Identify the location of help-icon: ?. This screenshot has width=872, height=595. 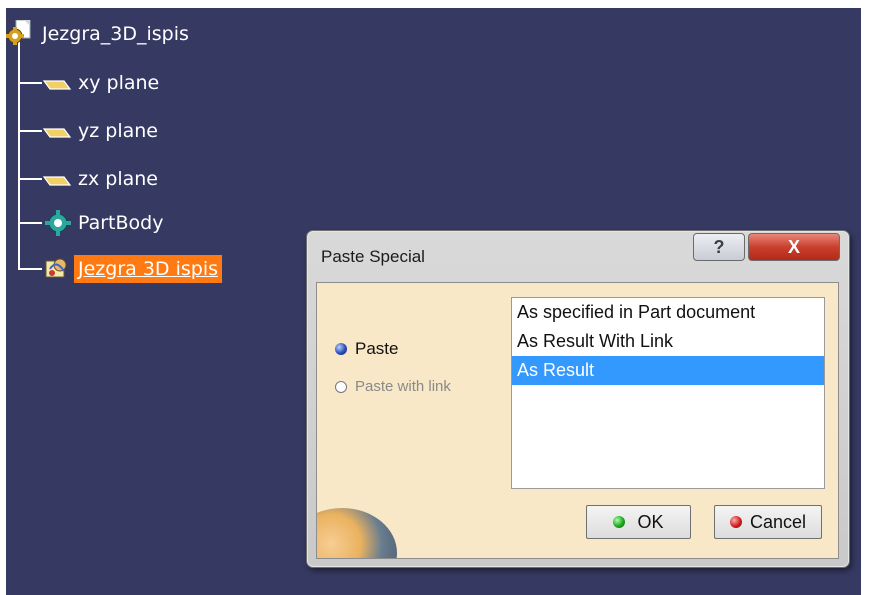
(719, 246).